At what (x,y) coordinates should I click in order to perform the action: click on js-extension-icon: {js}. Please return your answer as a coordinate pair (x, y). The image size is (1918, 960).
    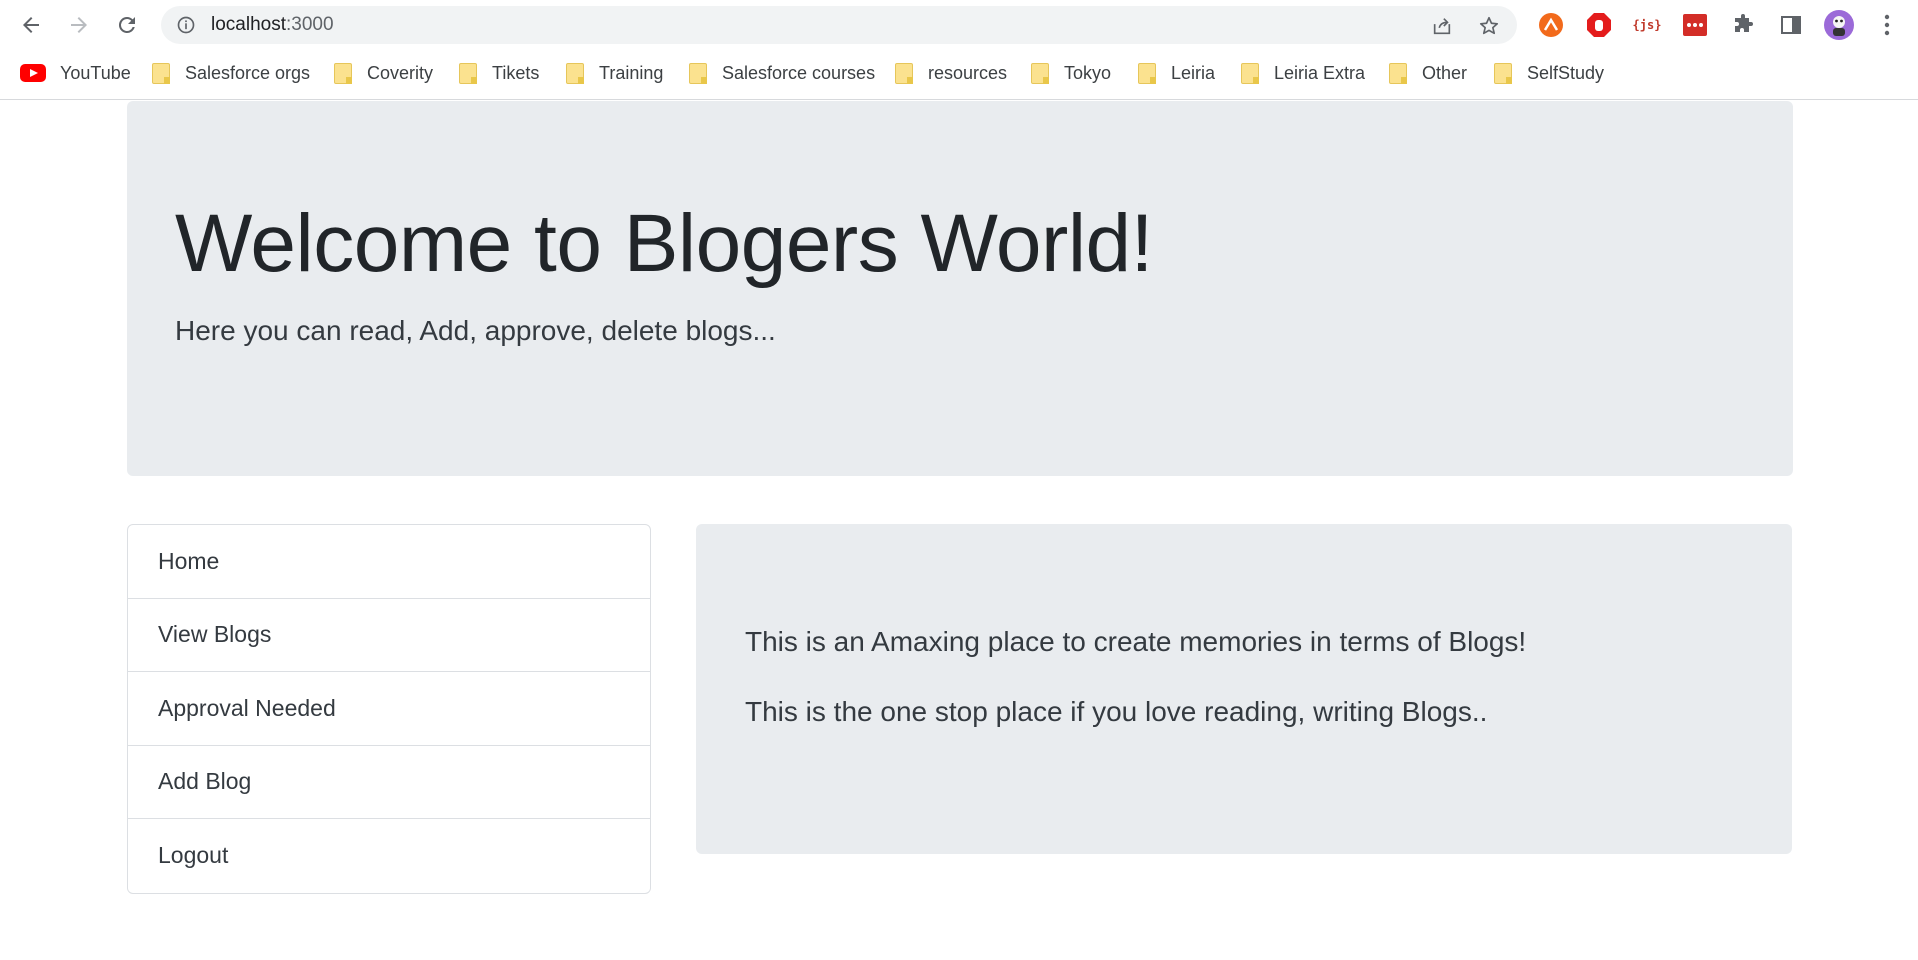
    Looking at the image, I should click on (1647, 25).